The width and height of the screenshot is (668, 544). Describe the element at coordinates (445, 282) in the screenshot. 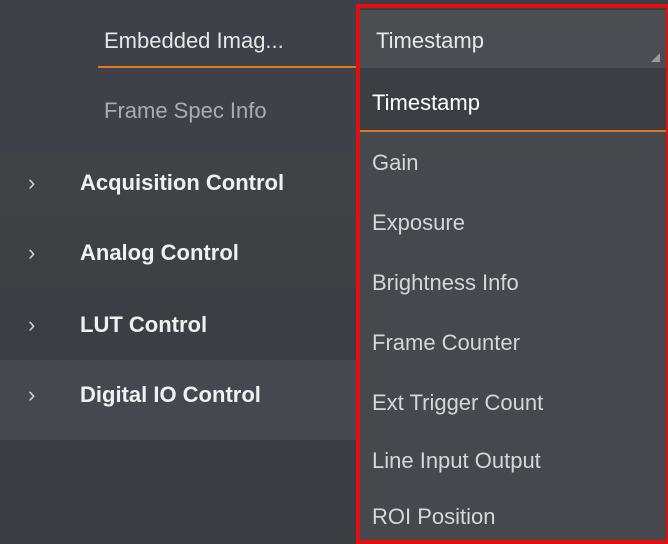

I see `option-label: Brightness Info` at that location.